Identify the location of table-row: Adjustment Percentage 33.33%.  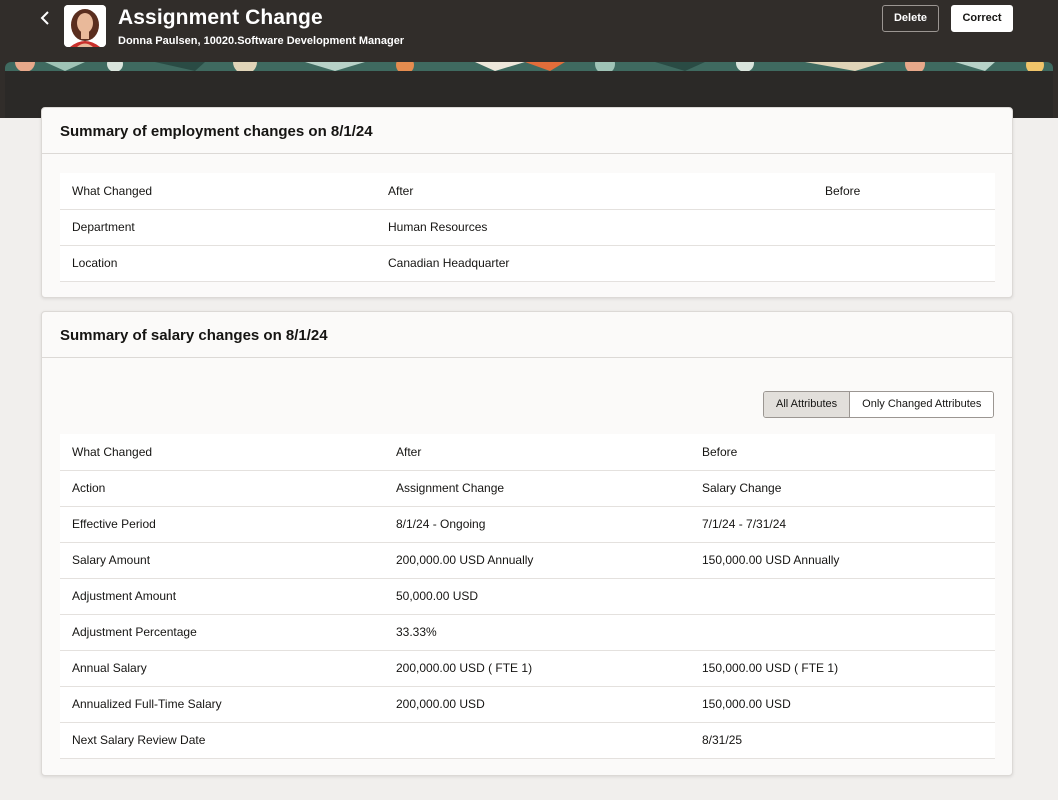
(527, 632).